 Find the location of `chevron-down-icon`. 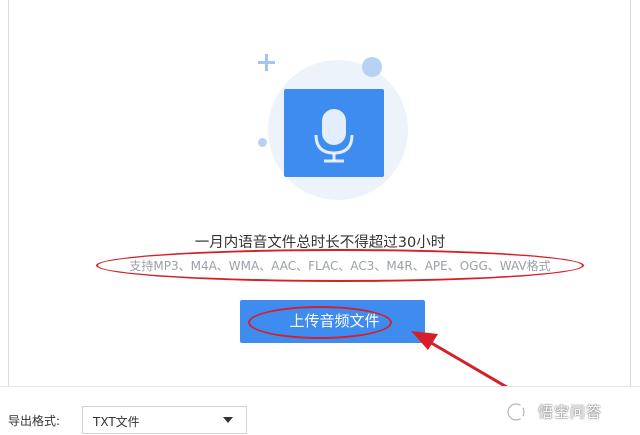

chevron-down-icon is located at coordinates (228, 420).